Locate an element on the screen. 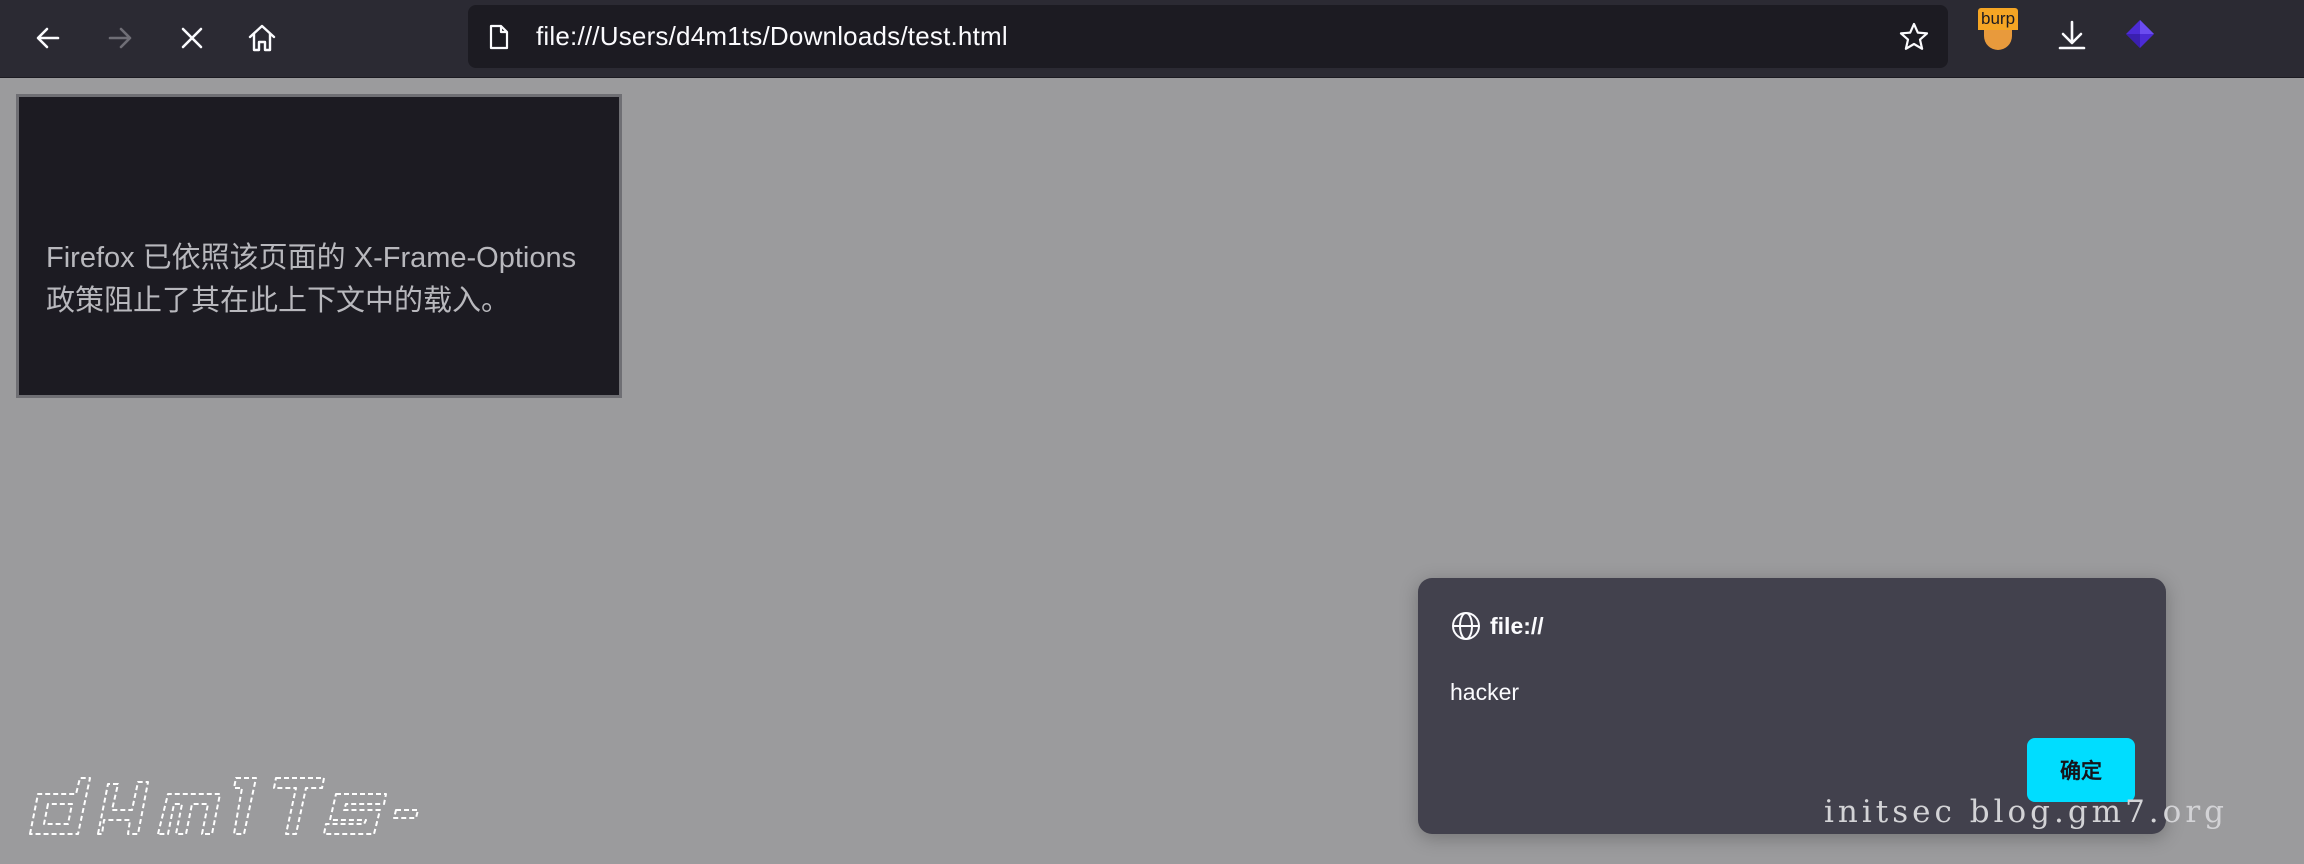  forward-button is located at coordinates (120, 38).